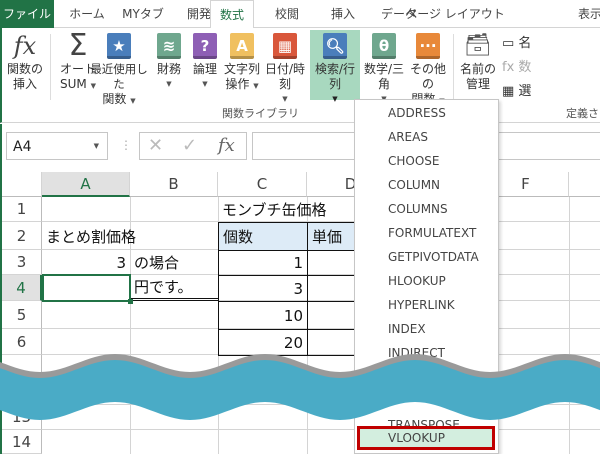 The height and width of the screenshot is (454, 600). What do you see at coordinates (87, 14) in the screenshot?
I see `tab-home: ホーム` at bounding box center [87, 14].